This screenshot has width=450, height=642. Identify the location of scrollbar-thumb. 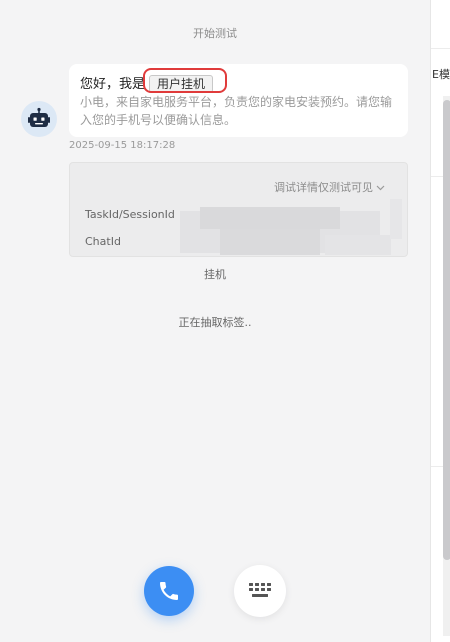
(446, 330).